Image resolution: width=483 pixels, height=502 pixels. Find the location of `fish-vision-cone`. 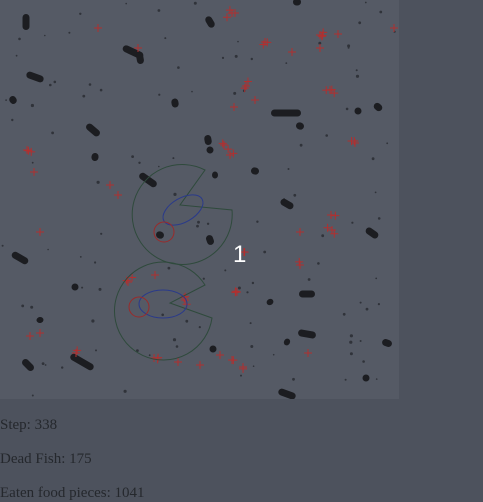

fish-vision-cone is located at coordinates (163, 311).